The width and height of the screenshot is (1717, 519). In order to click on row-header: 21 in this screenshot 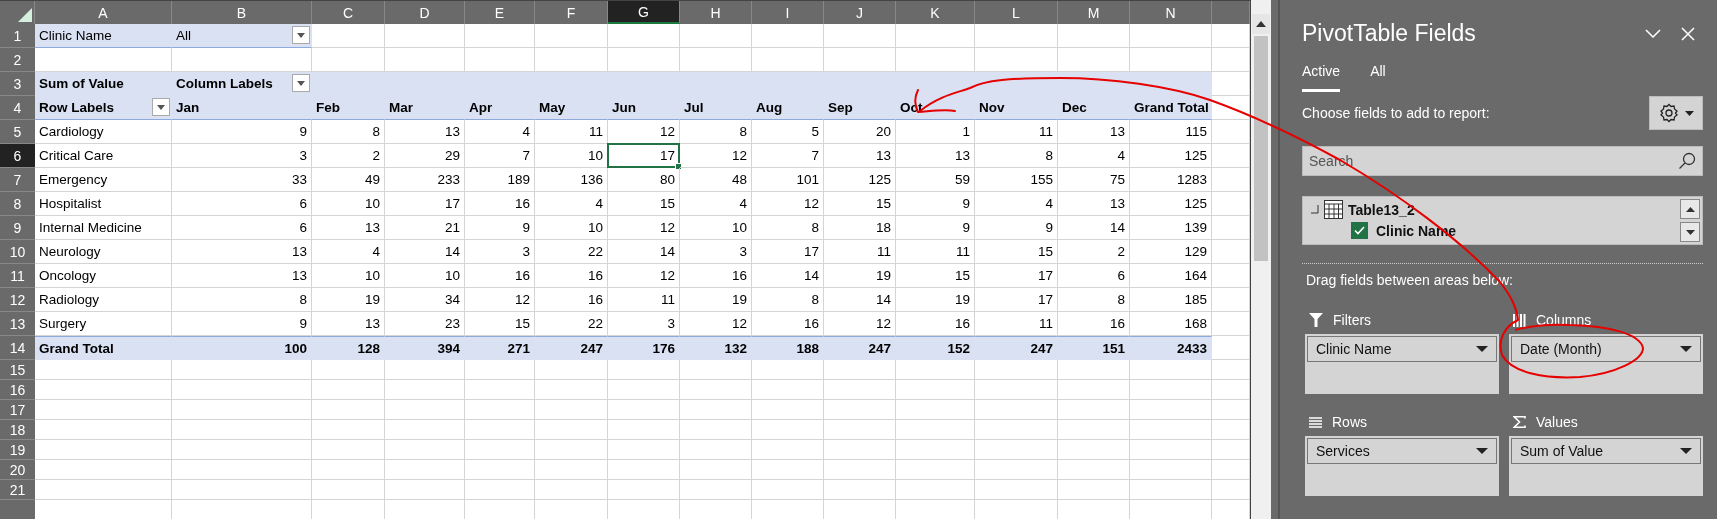, I will do `click(17, 490)`.